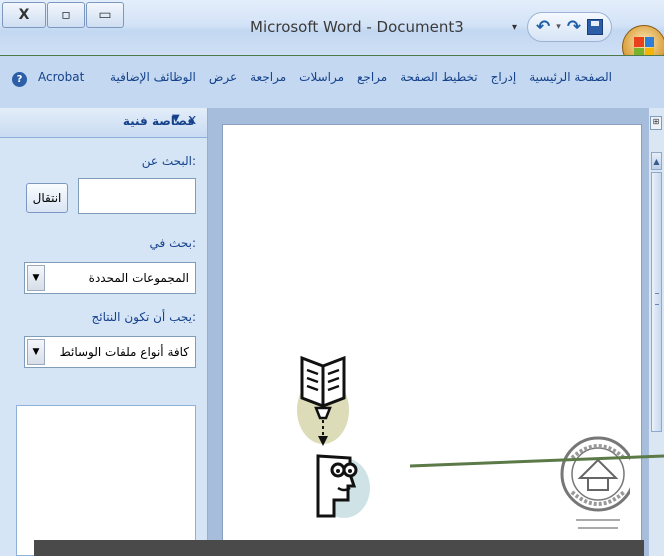 The width and height of the screenshot is (664, 556). Describe the element at coordinates (223, 77) in the screenshot. I see `tab-view: عرض` at that location.